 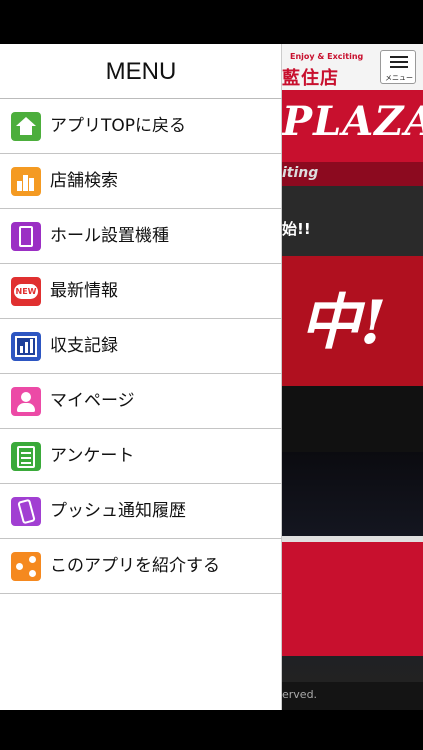 I want to click on copyright-text: erved., so click(x=300, y=694).